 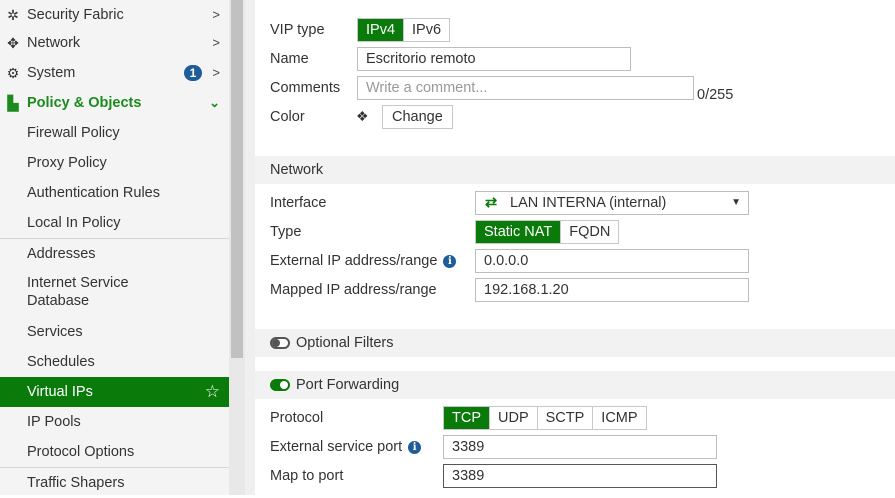 What do you see at coordinates (564, 418) in the screenshot?
I see `protocol-sctp-option: SCTP` at bounding box center [564, 418].